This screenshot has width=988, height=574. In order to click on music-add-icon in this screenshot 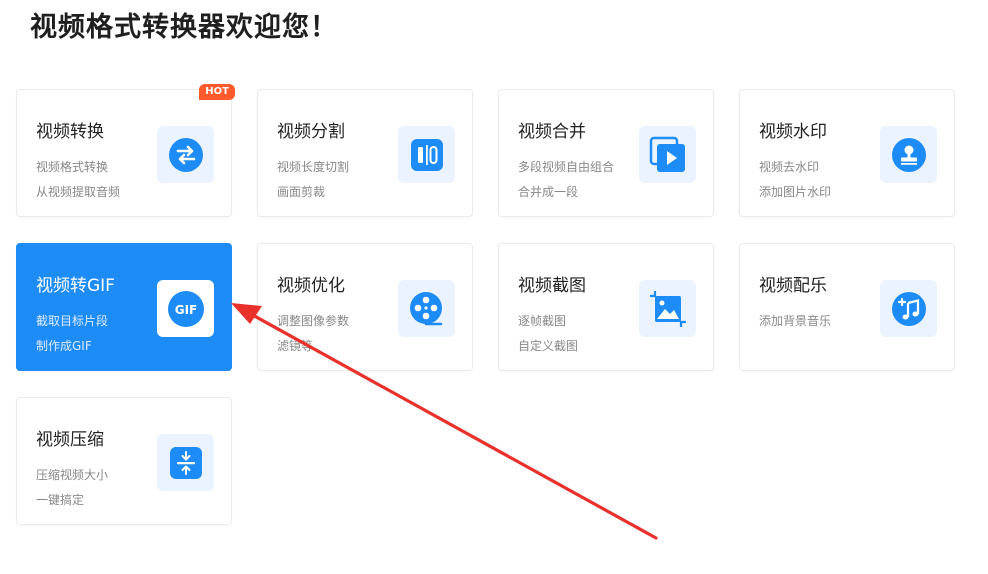, I will do `click(908, 308)`.